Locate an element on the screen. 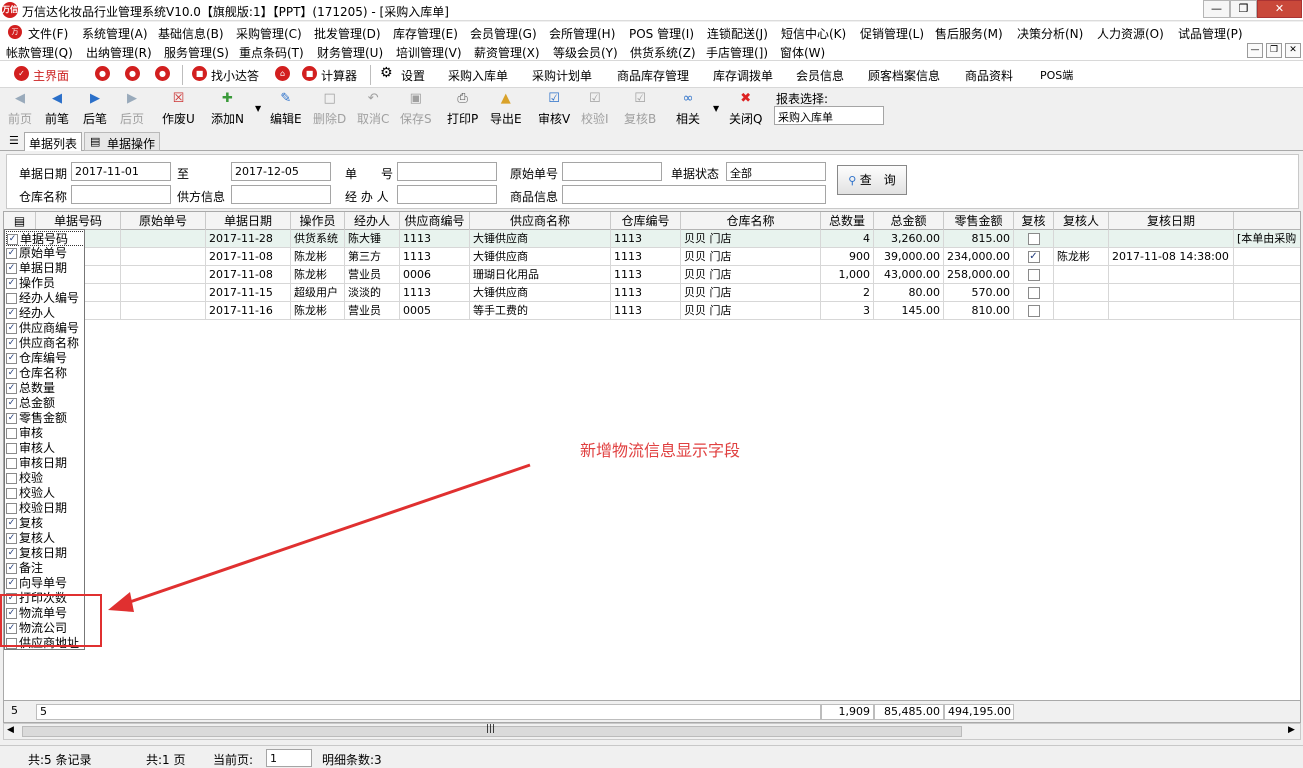  calculator-button: 计算器 is located at coordinates (339, 75).